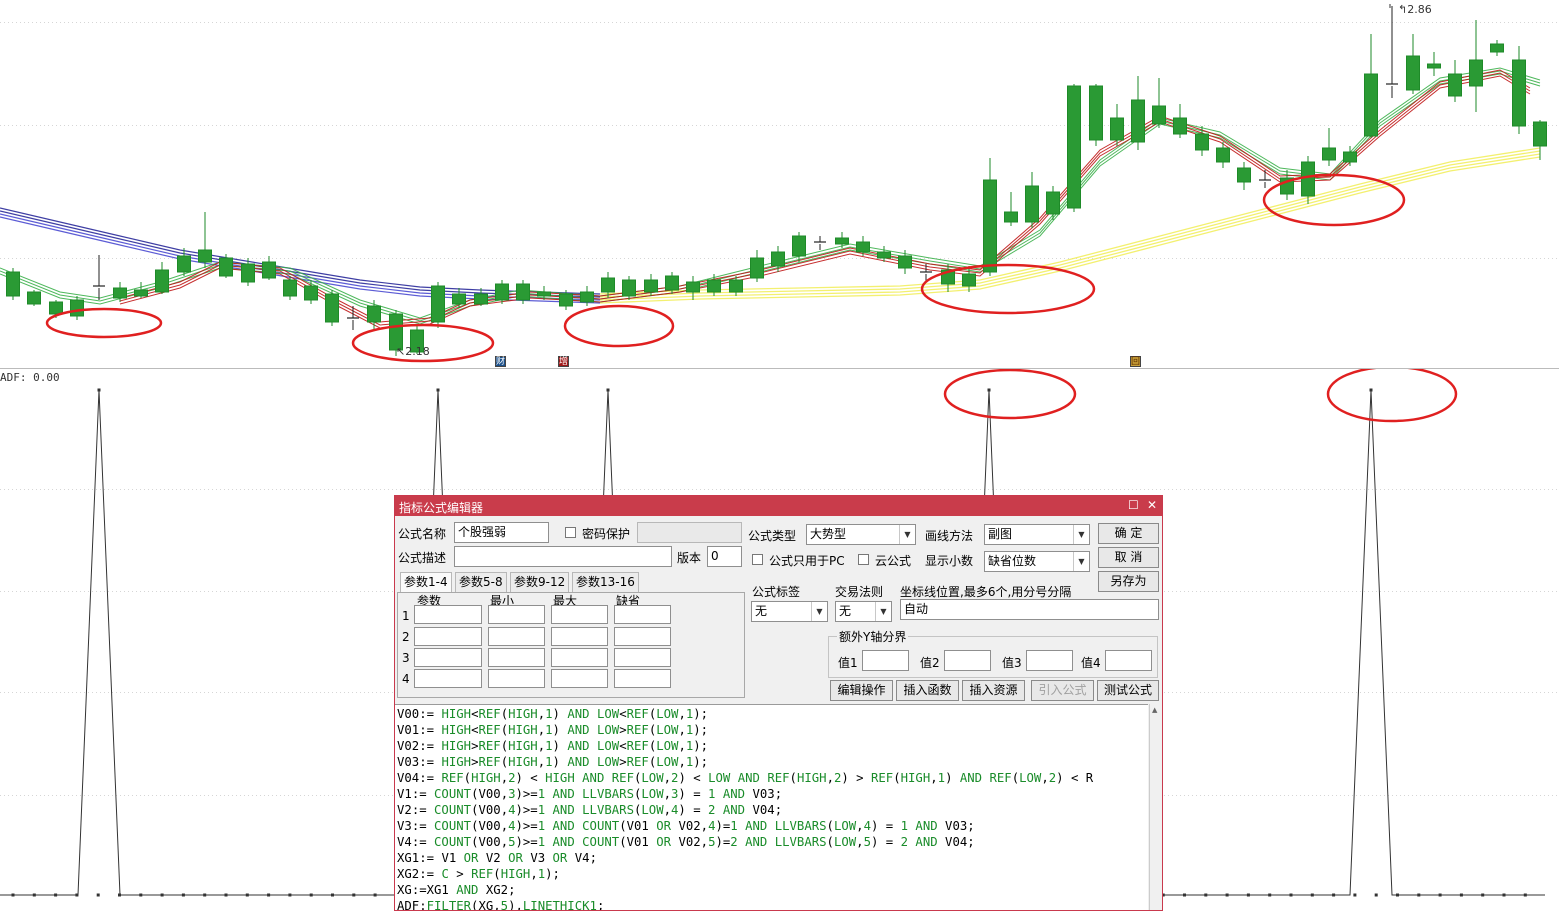 Image resolution: width=1559 pixels, height=911 pixels. Describe the element at coordinates (1135, 361) in the screenshot. I see `buyback-marker: 回` at that location.